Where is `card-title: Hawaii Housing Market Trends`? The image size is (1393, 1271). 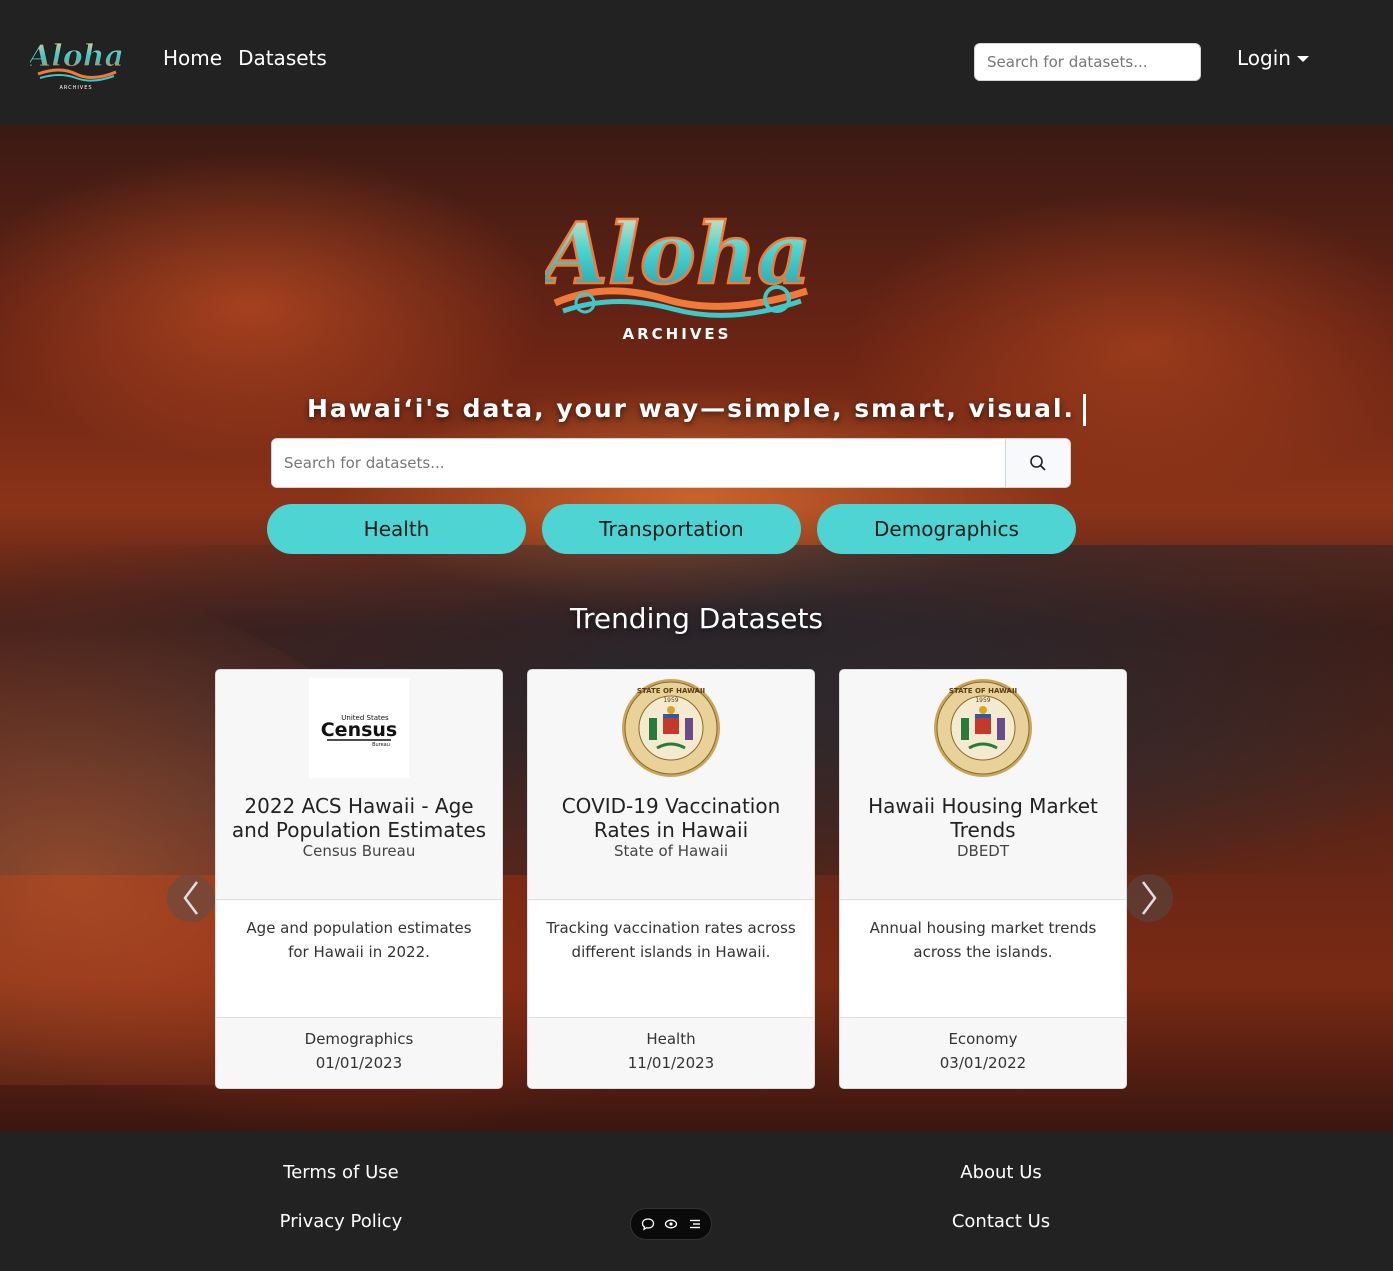 card-title: Hawaii Housing Market Trends is located at coordinates (983, 818).